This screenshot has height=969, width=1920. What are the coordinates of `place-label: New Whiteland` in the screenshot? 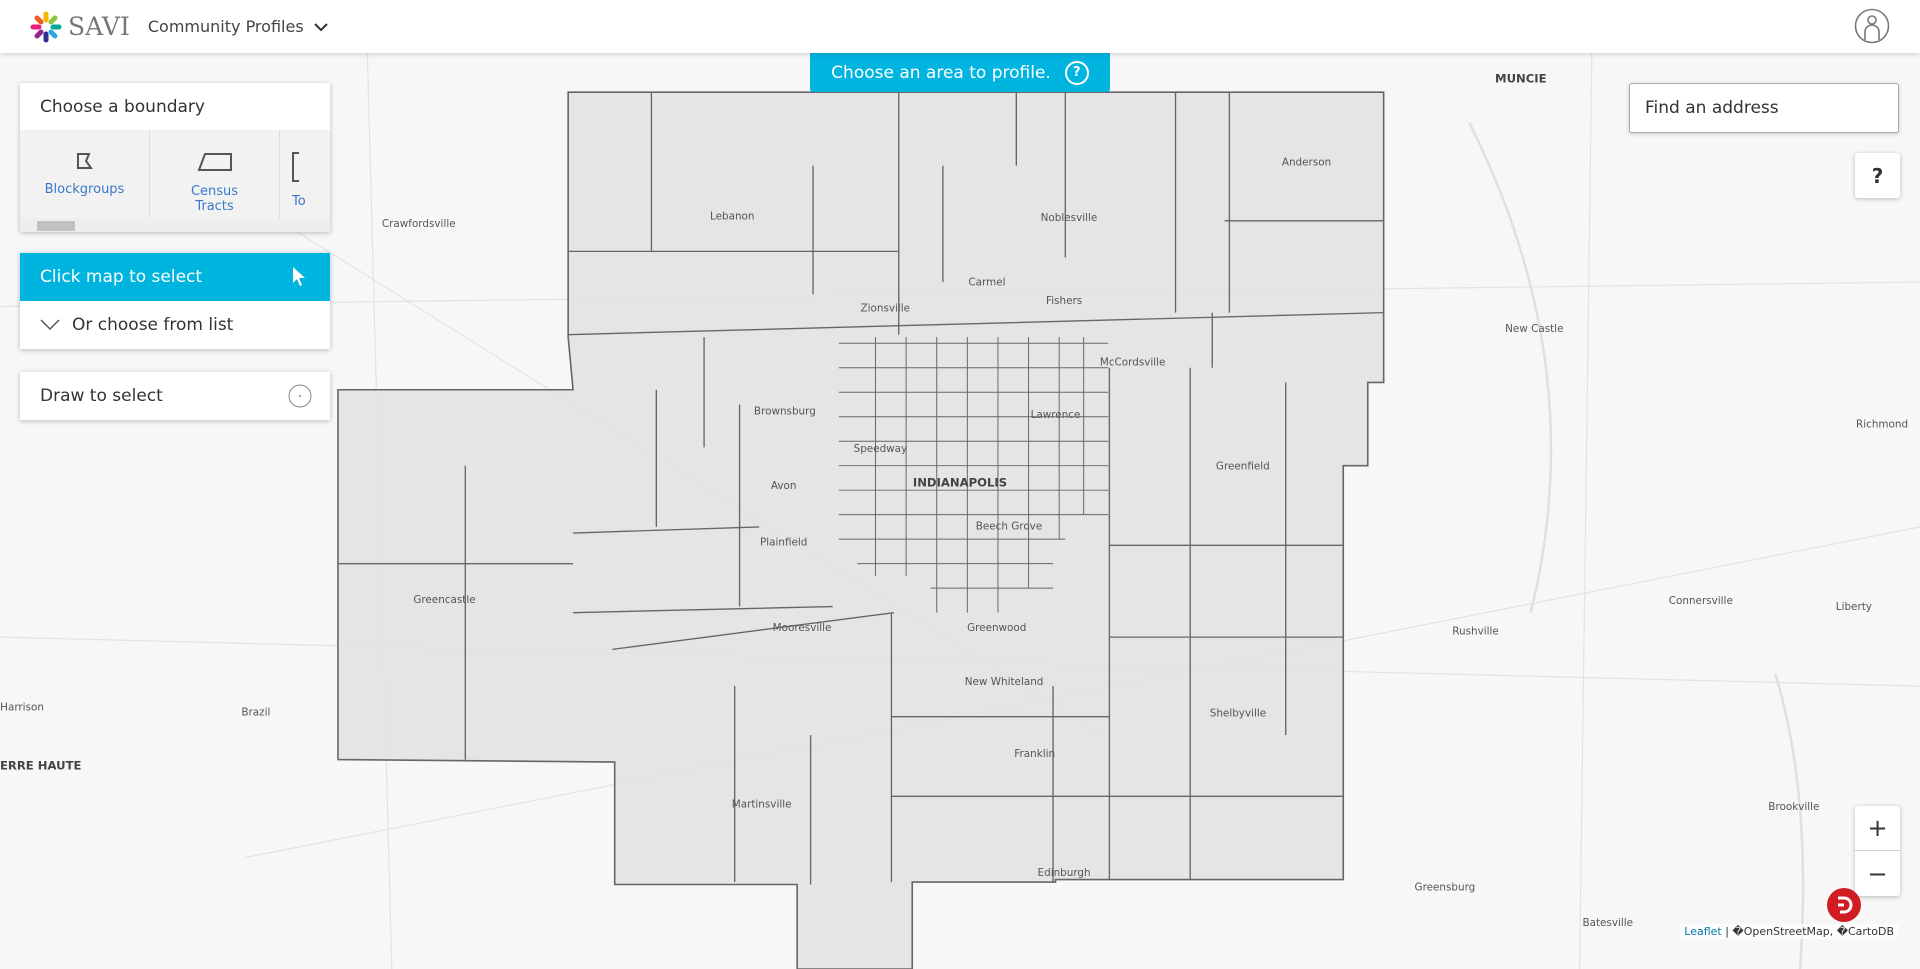 It's located at (1004, 682).